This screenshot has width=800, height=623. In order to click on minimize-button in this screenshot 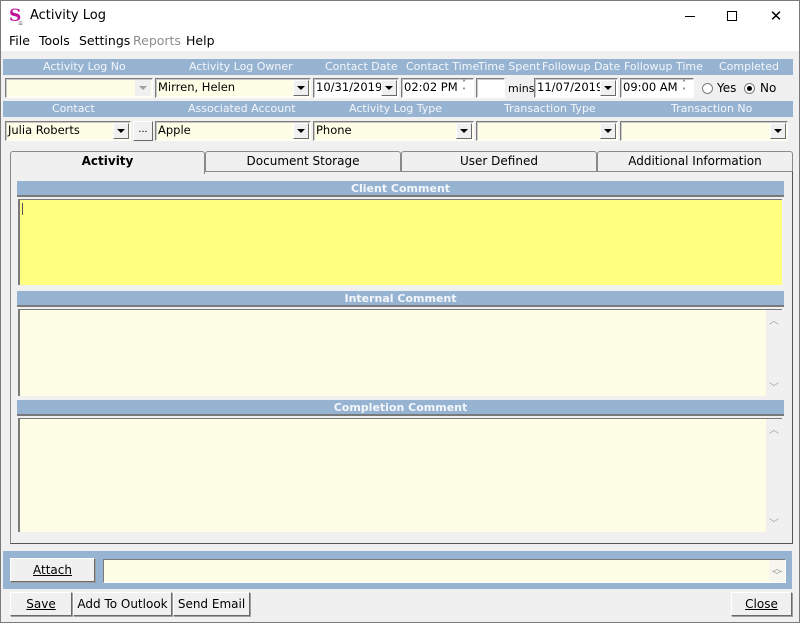, I will do `click(690, 16)`.